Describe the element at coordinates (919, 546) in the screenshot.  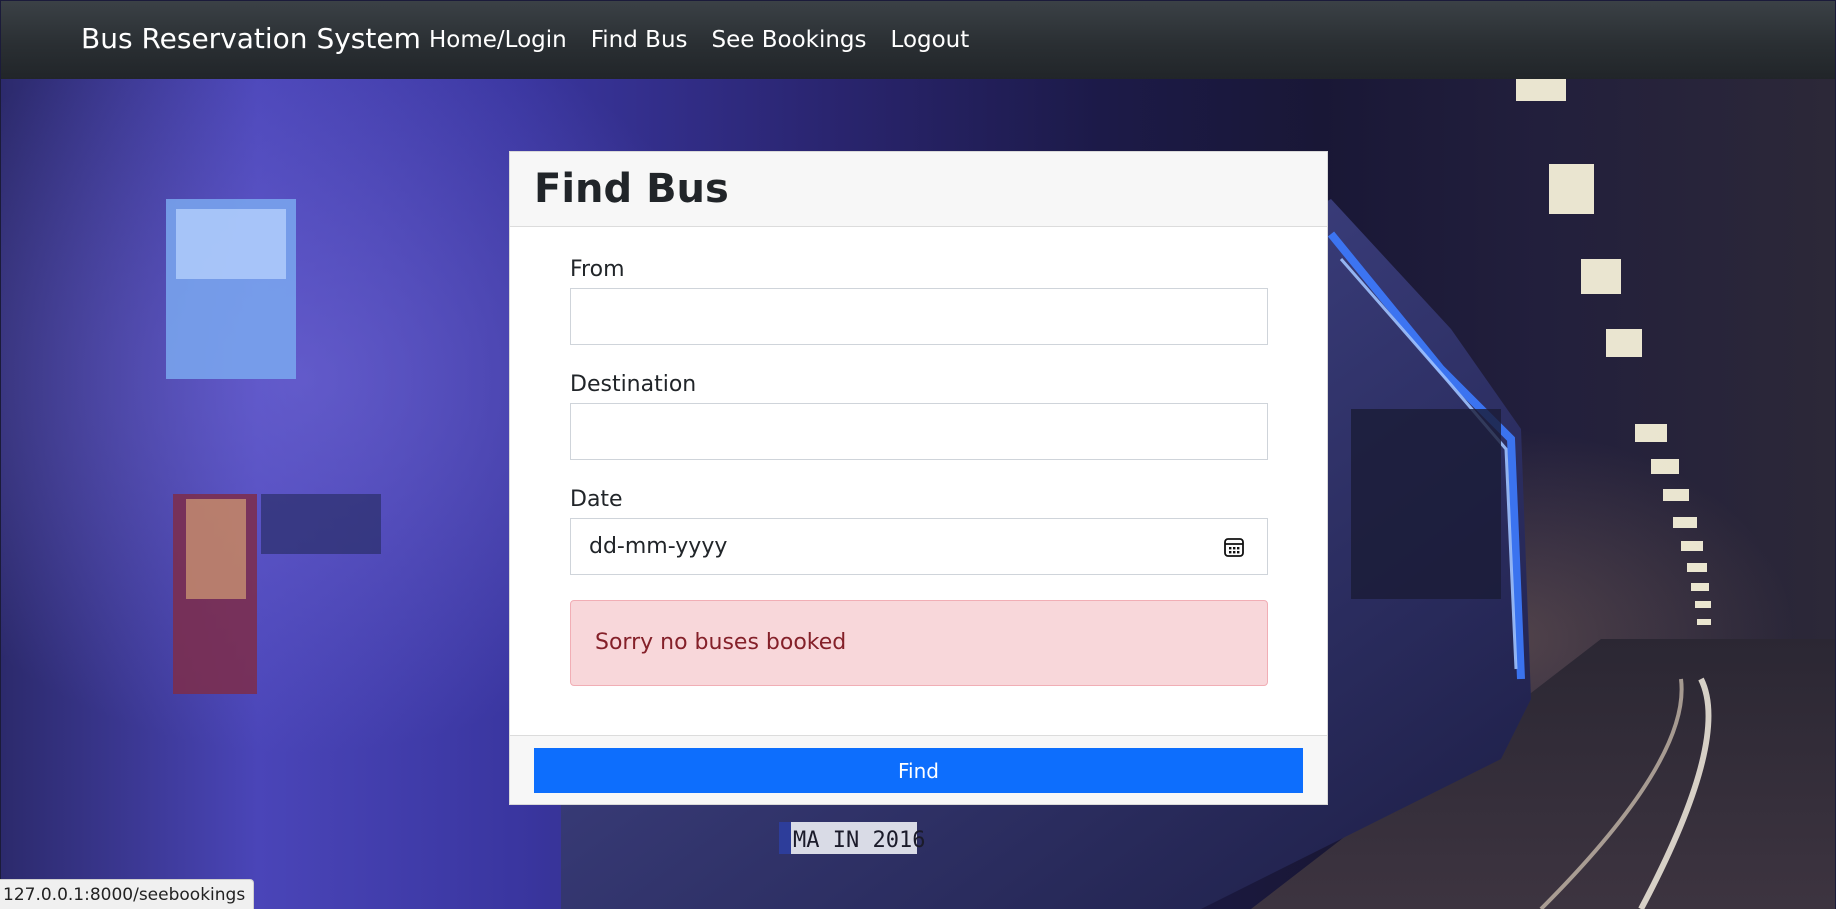
I see `date-input: dd-mm-yyyy` at that location.